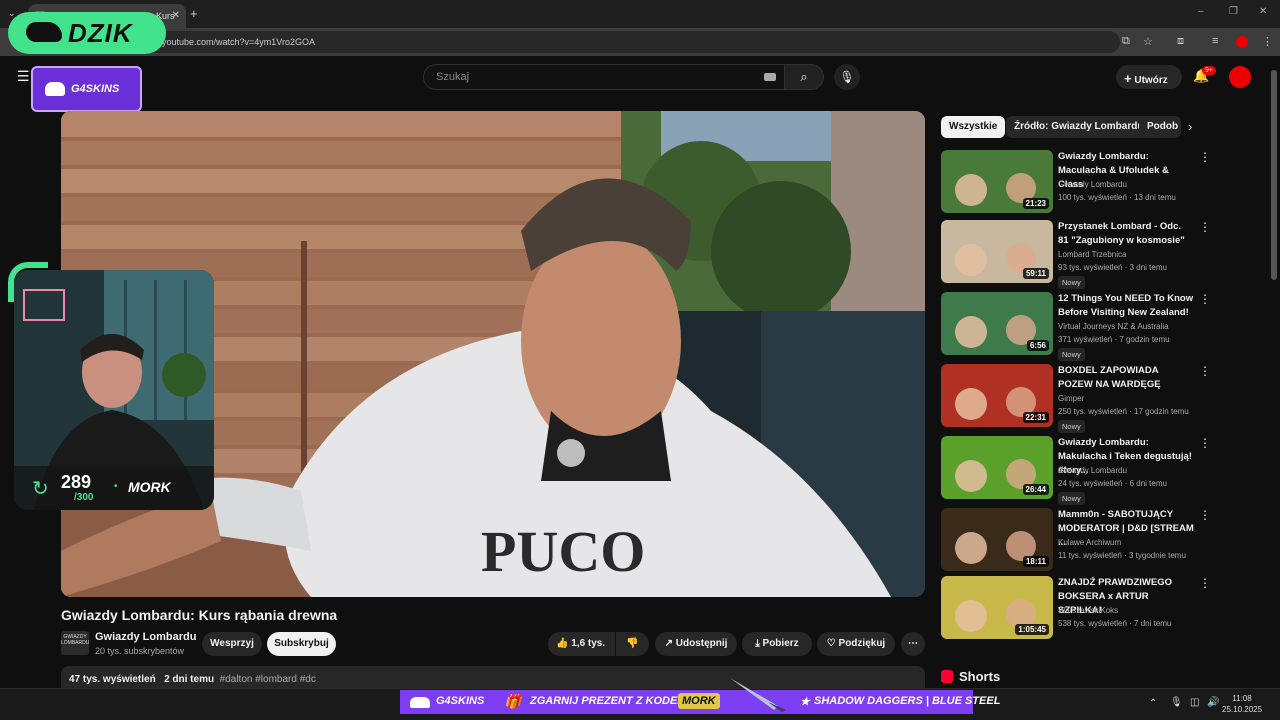 This screenshot has width=1280, height=720. Describe the element at coordinates (1112, 483) in the screenshot. I see `recommendation-meta: 24 tys. wyświetleń · 6 dni temu` at that location.